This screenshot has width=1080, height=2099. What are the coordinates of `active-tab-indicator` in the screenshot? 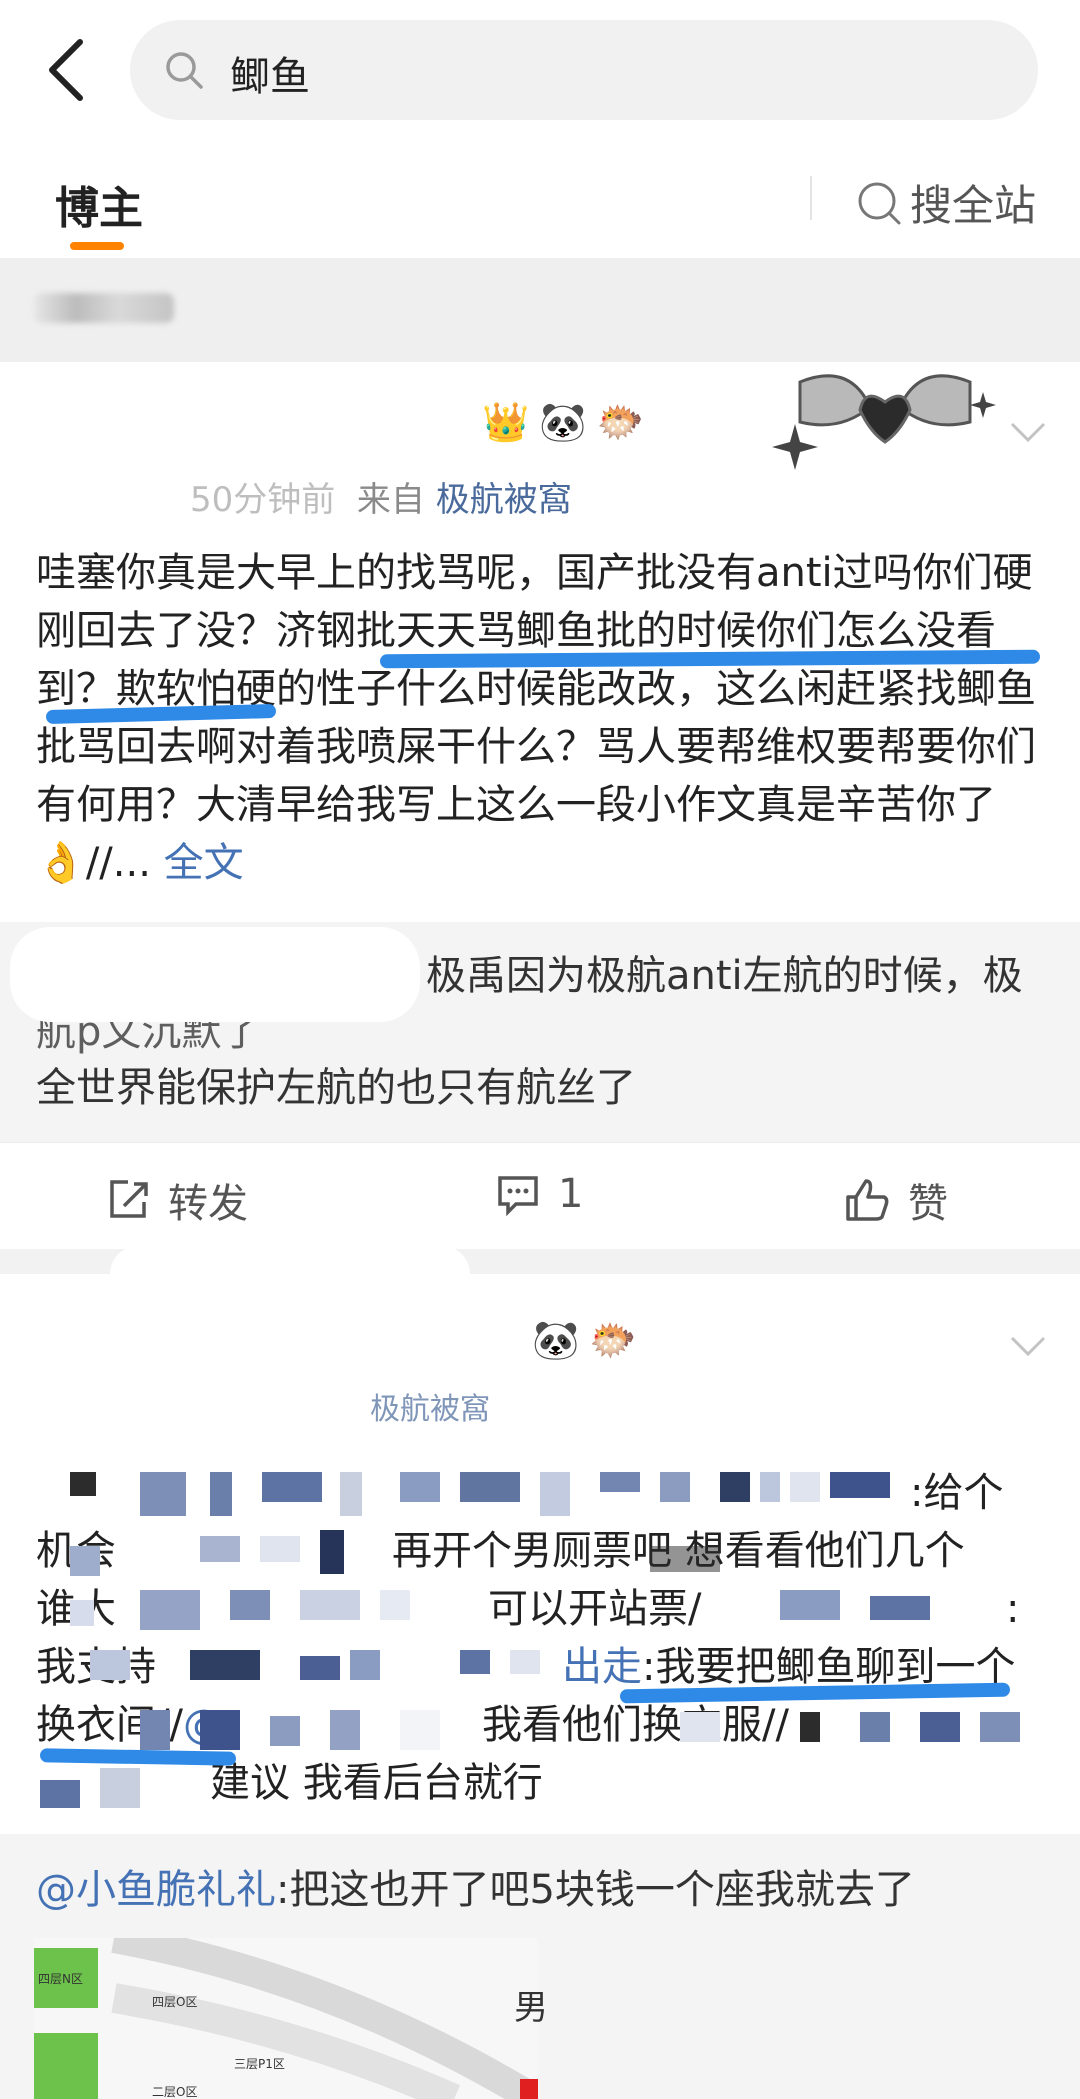 It's located at (97, 246).